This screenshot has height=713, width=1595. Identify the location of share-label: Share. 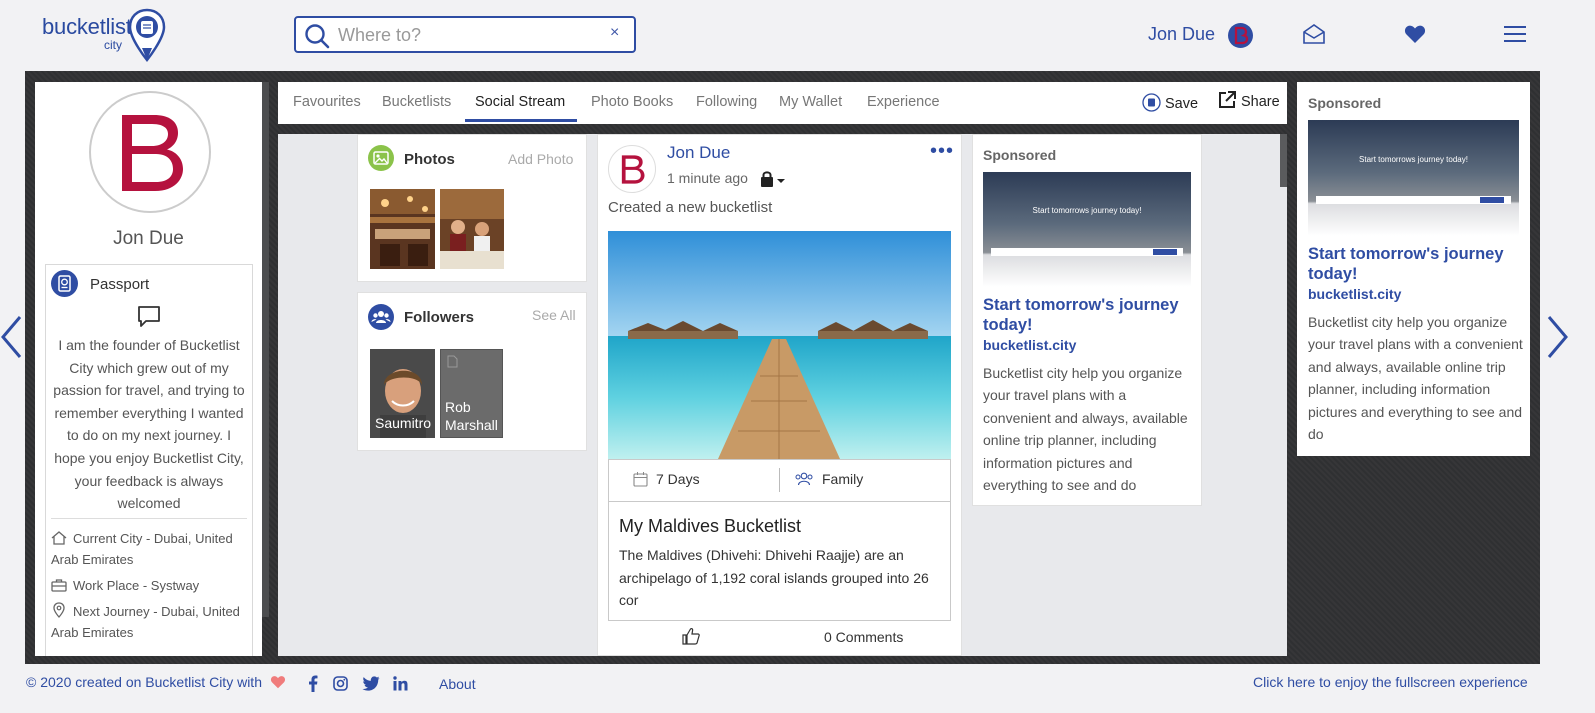
(1260, 102).